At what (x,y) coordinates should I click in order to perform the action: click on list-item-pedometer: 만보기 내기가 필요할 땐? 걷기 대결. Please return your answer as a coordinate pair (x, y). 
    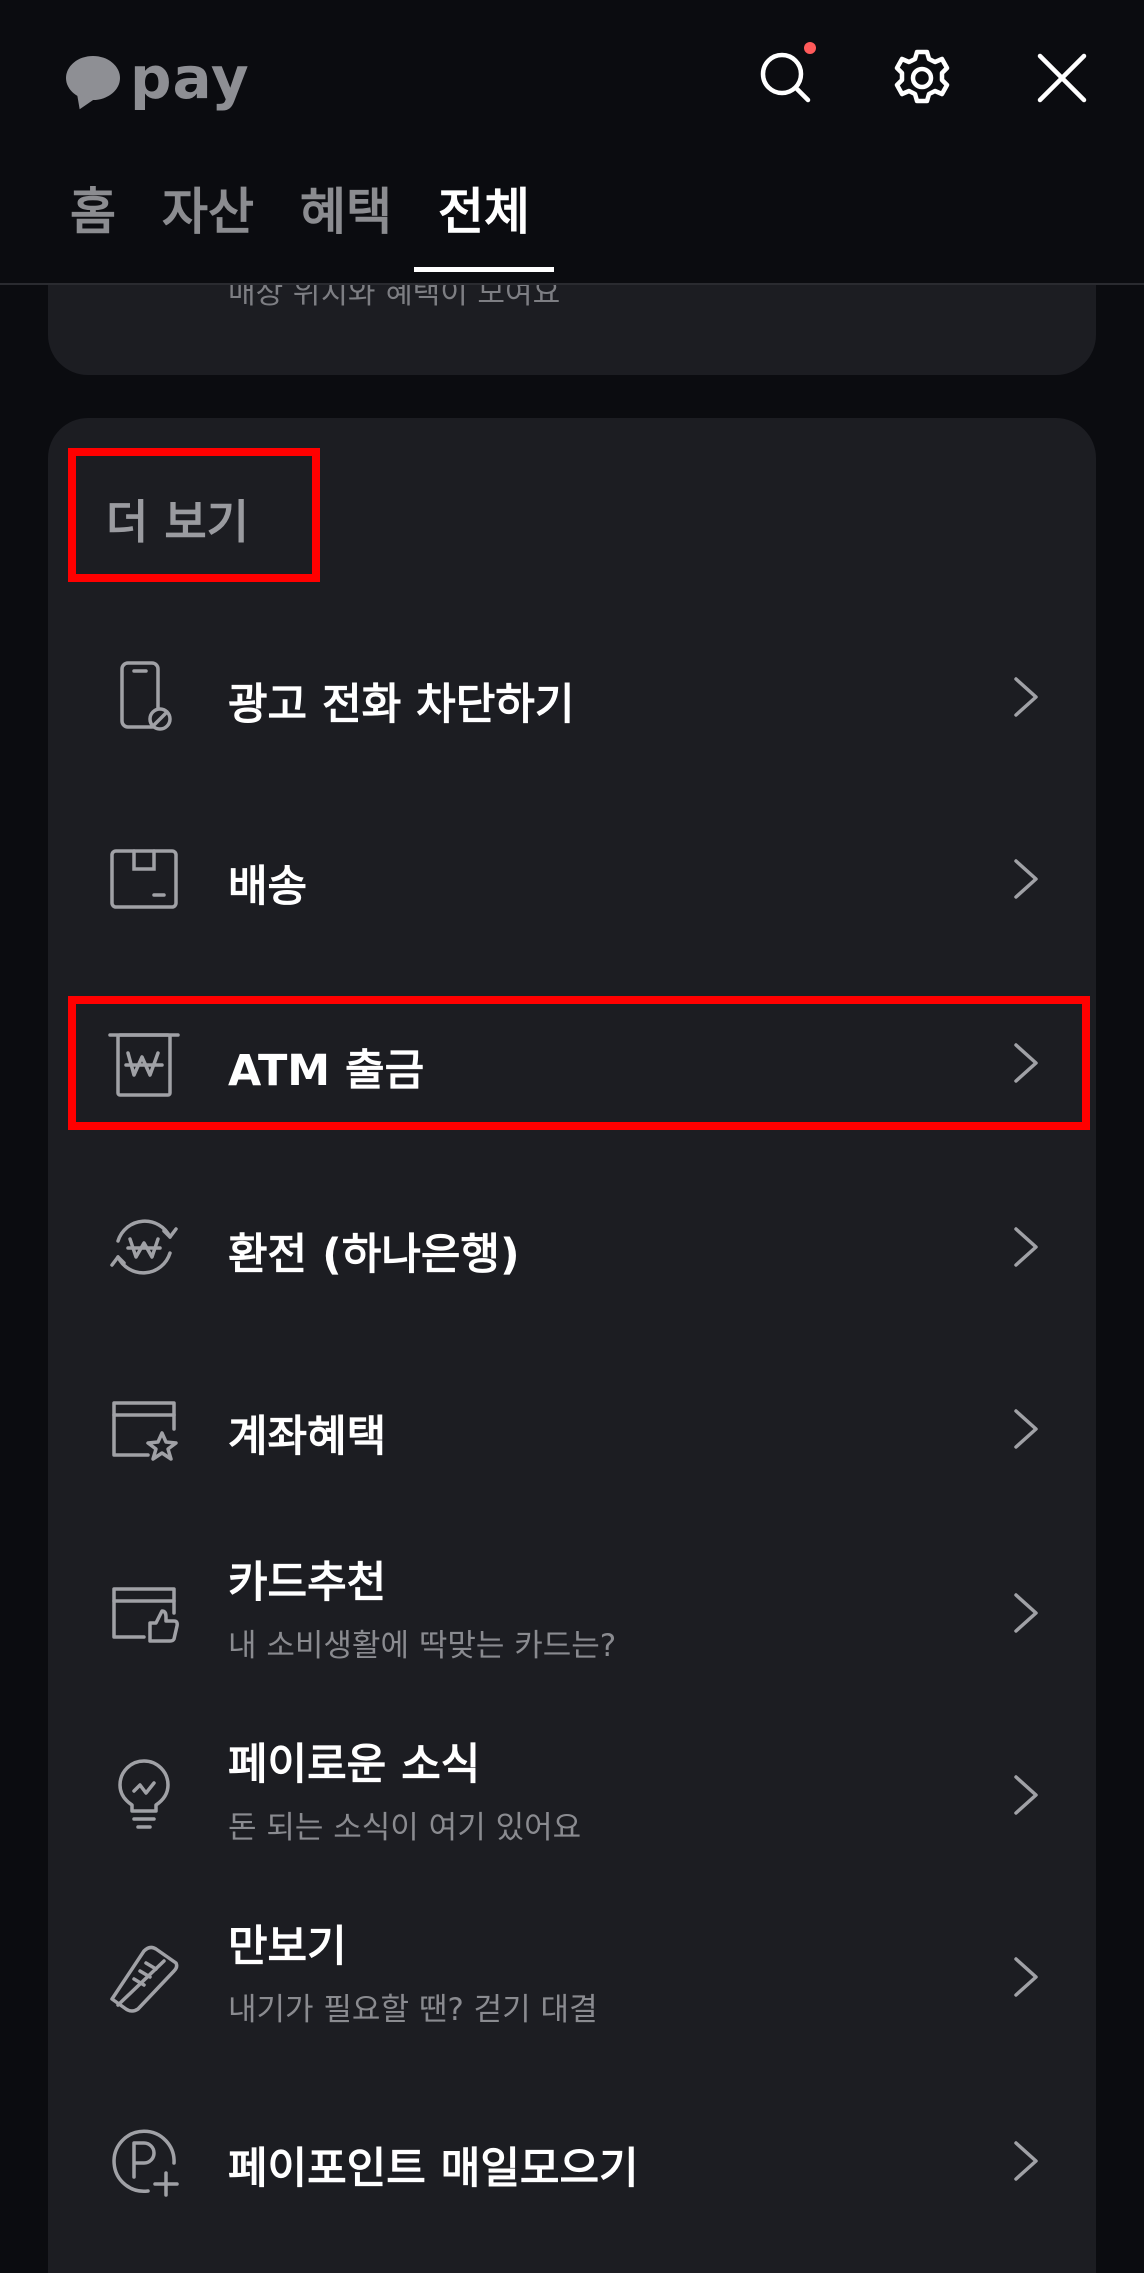
    Looking at the image, I should click on (572, 1977).